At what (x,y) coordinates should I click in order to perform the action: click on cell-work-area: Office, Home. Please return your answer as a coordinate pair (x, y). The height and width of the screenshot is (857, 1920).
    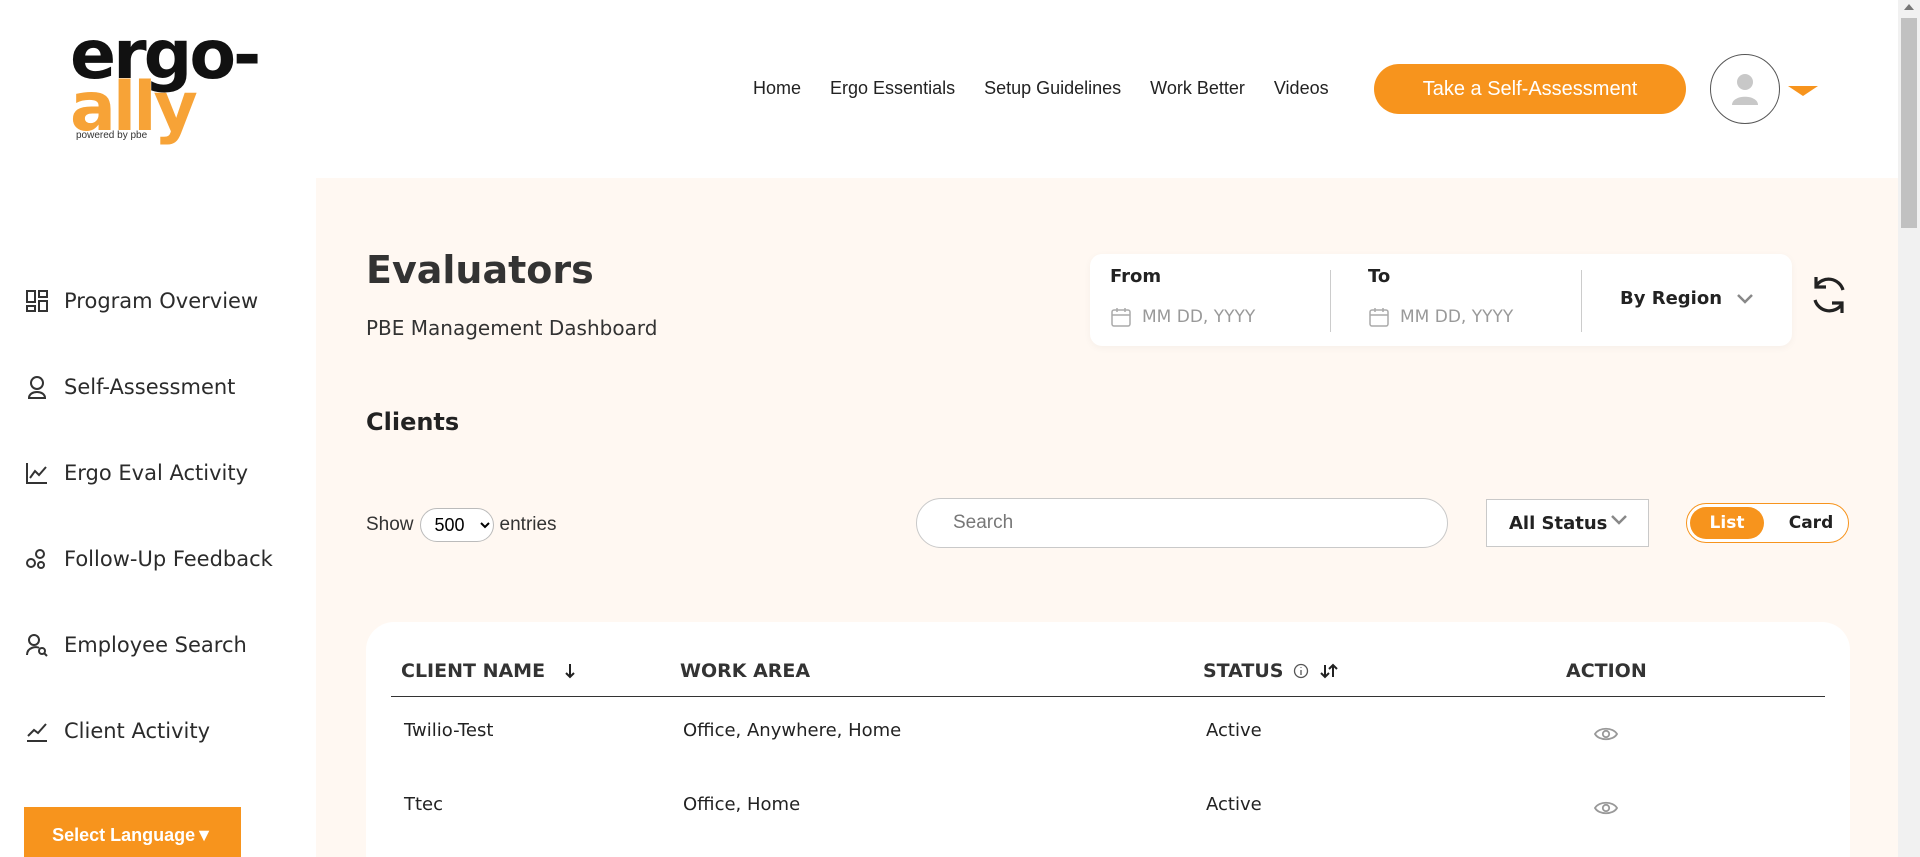
    Looking at the image, I should click on (742, 804).